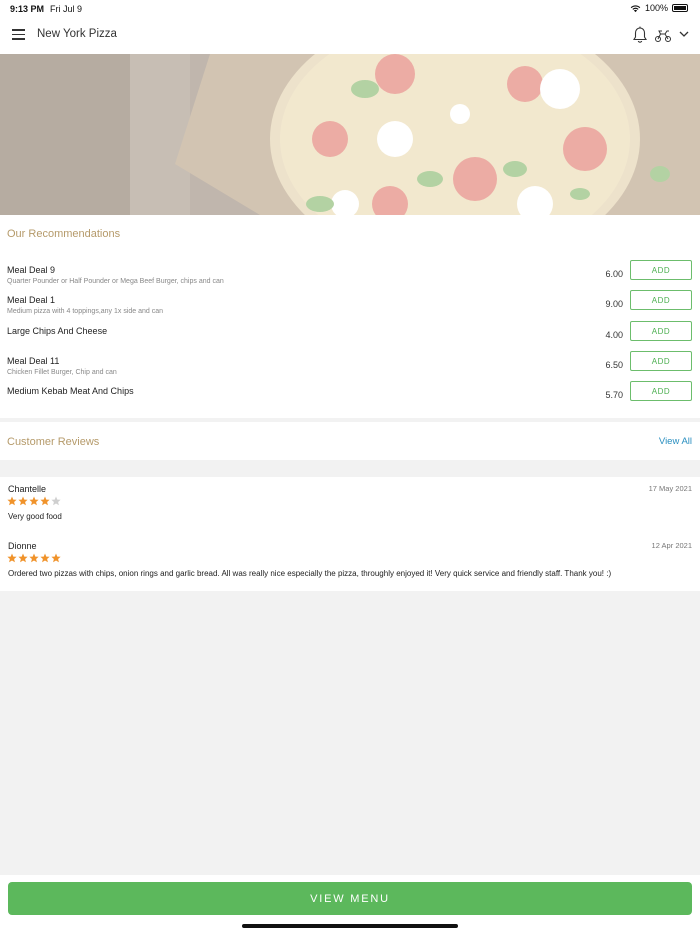 The width and height of the screenshot is (700, 934). Describe the element at coordinates (22, 546) in the screenshot. I see `review-author: Dionne` at that location.